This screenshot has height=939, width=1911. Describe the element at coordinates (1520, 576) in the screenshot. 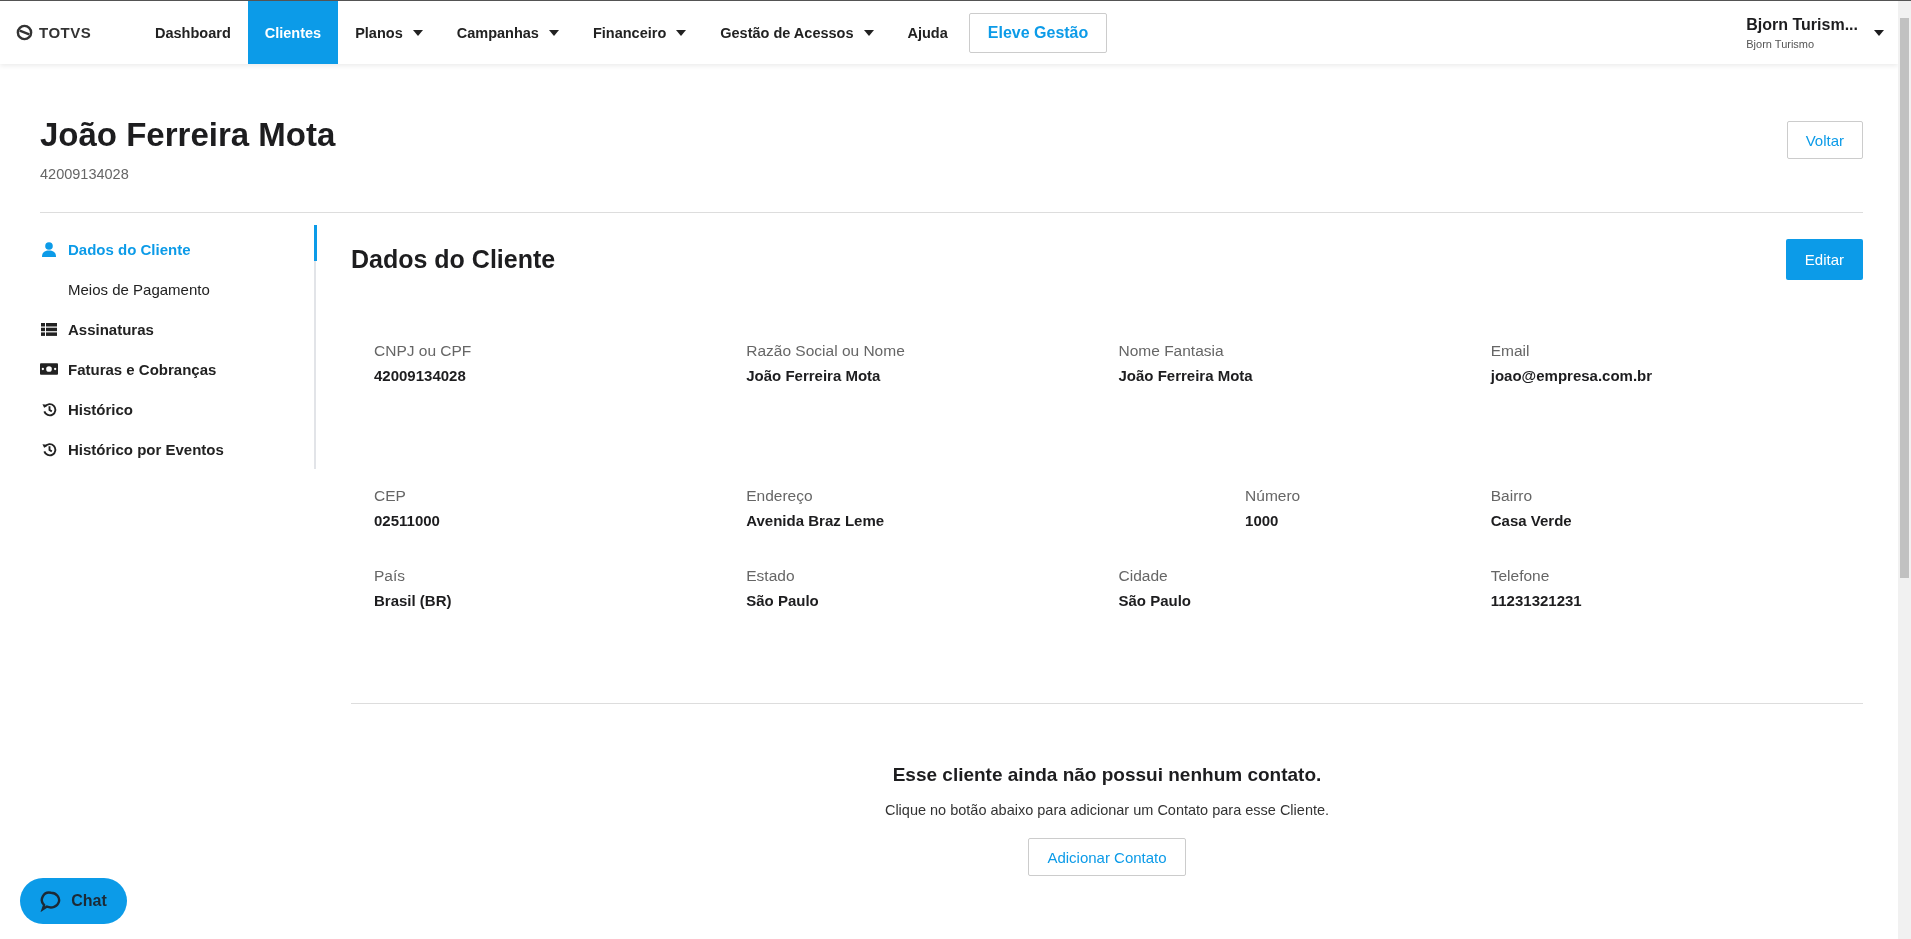

I see `field-label: Telefone` at that location.